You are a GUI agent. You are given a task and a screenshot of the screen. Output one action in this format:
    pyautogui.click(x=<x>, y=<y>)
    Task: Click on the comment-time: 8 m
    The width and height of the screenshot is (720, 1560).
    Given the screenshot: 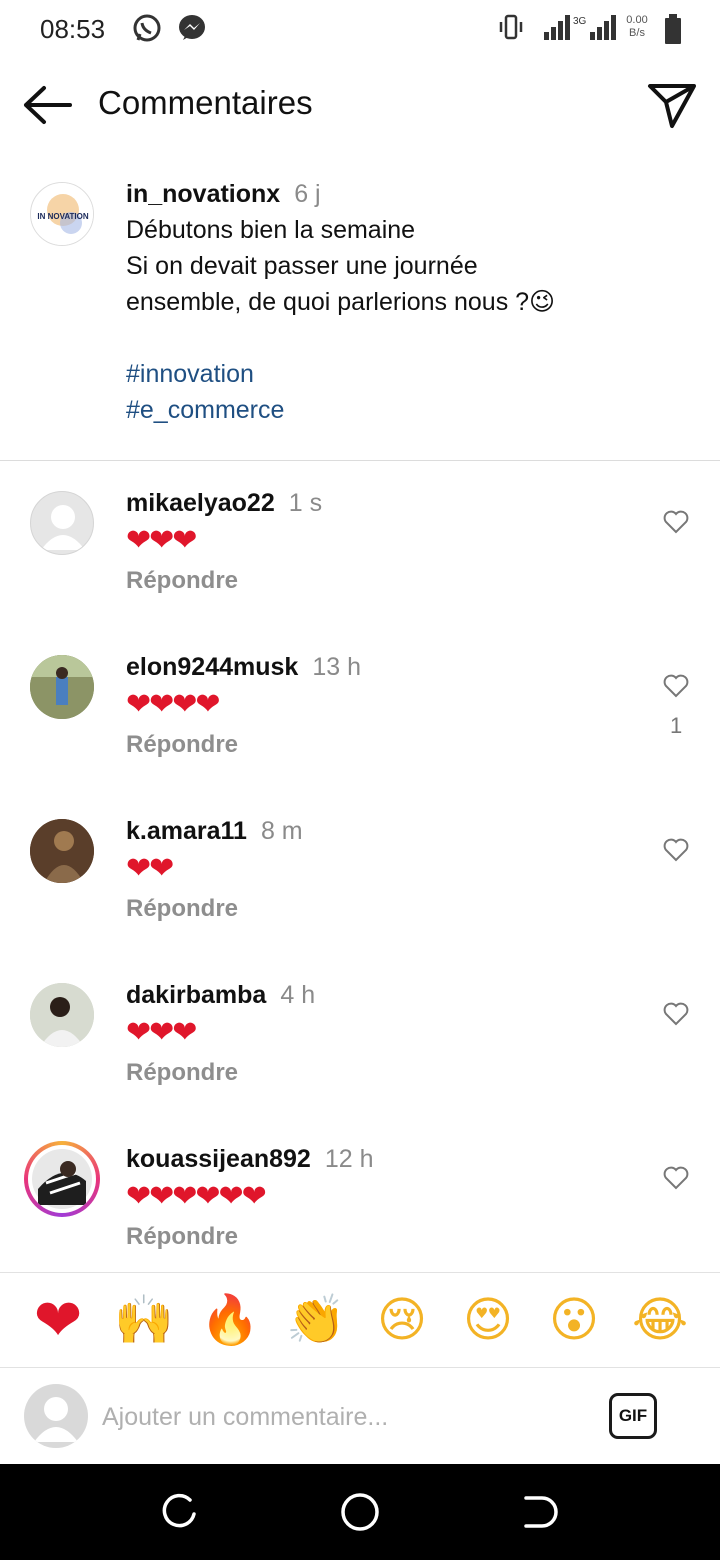 What is the action you would take?
    pyautogui.click(x=281, y=831)
    